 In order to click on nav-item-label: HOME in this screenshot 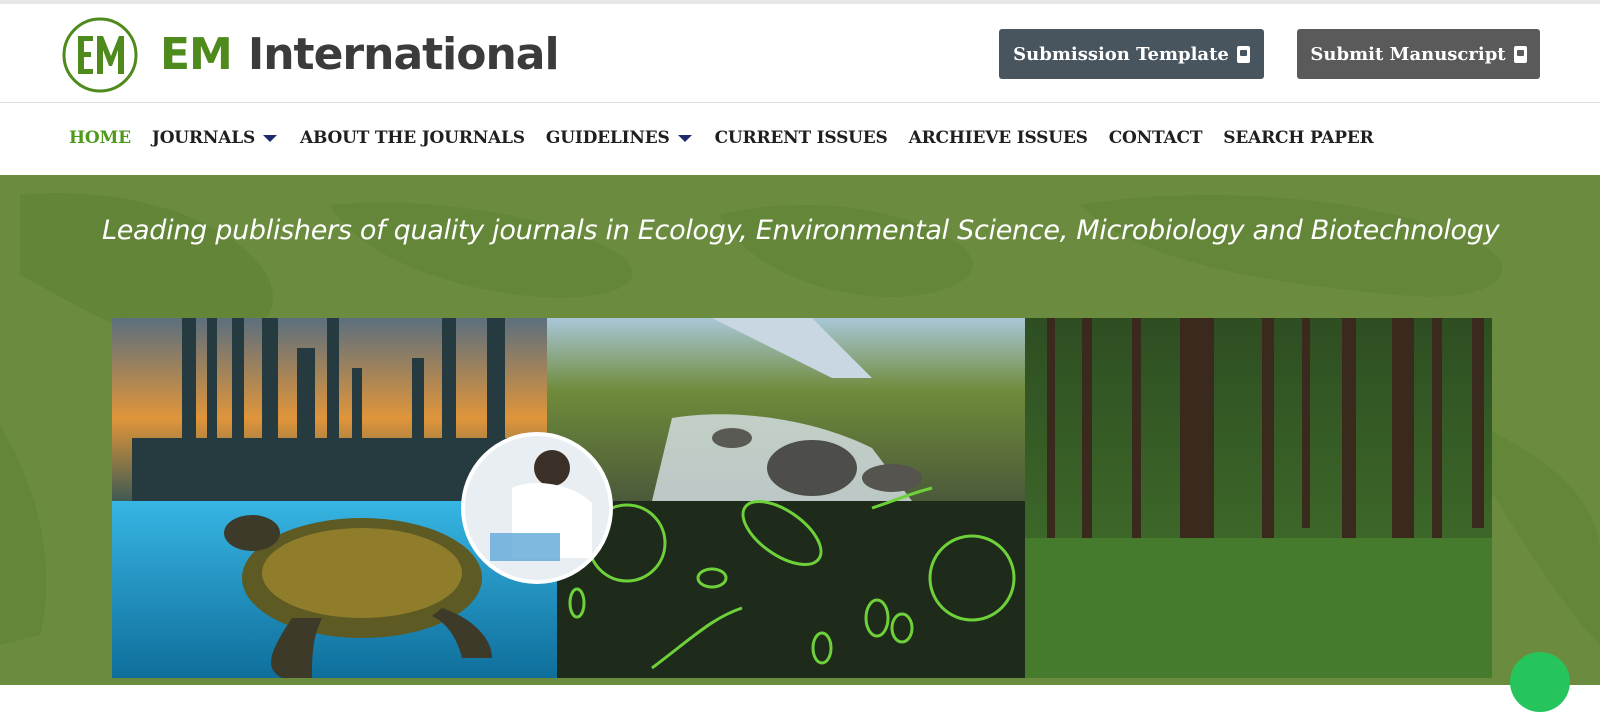, I will do `click(100, 138)`.